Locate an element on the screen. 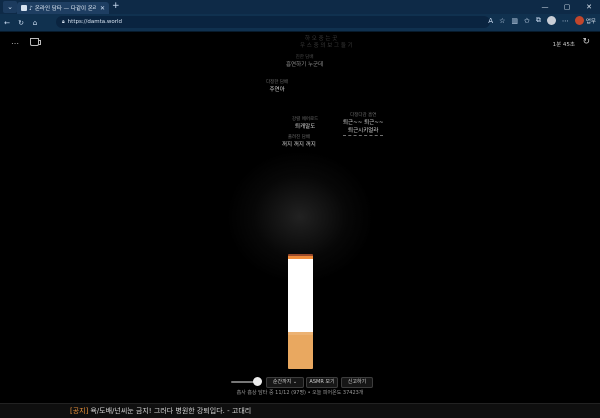 The image size is (600, 418). notice-bar: [공지] 욕/도배/넌씨눈 금지! 그러다 병원한 강퇴입다. - 고대리 is located at coordinates (300, 410).